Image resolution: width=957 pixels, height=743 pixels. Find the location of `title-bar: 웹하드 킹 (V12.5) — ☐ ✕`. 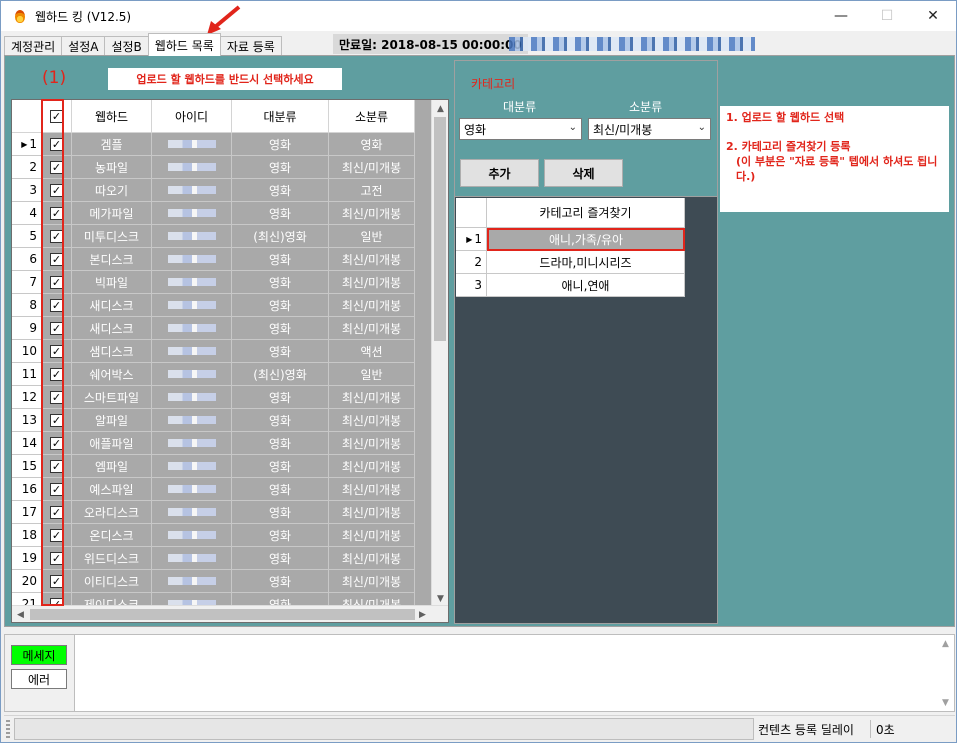

title-bar: 웹하드 킹 (V12.5) — ☐ ✕ is located at coordinates (478, 16).